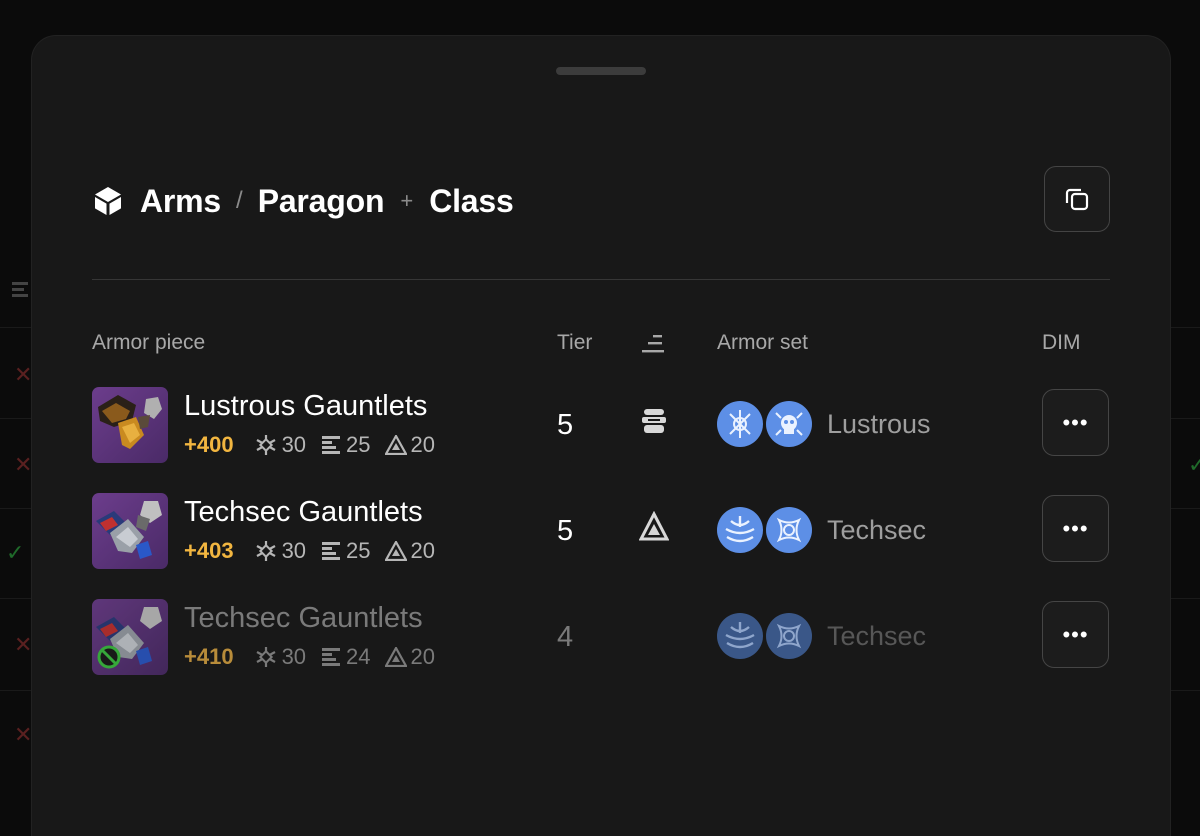 This screenshot has width=1200, height=836. I want to click on column-header-armor-piece: Armor piece, so click(149, 342).